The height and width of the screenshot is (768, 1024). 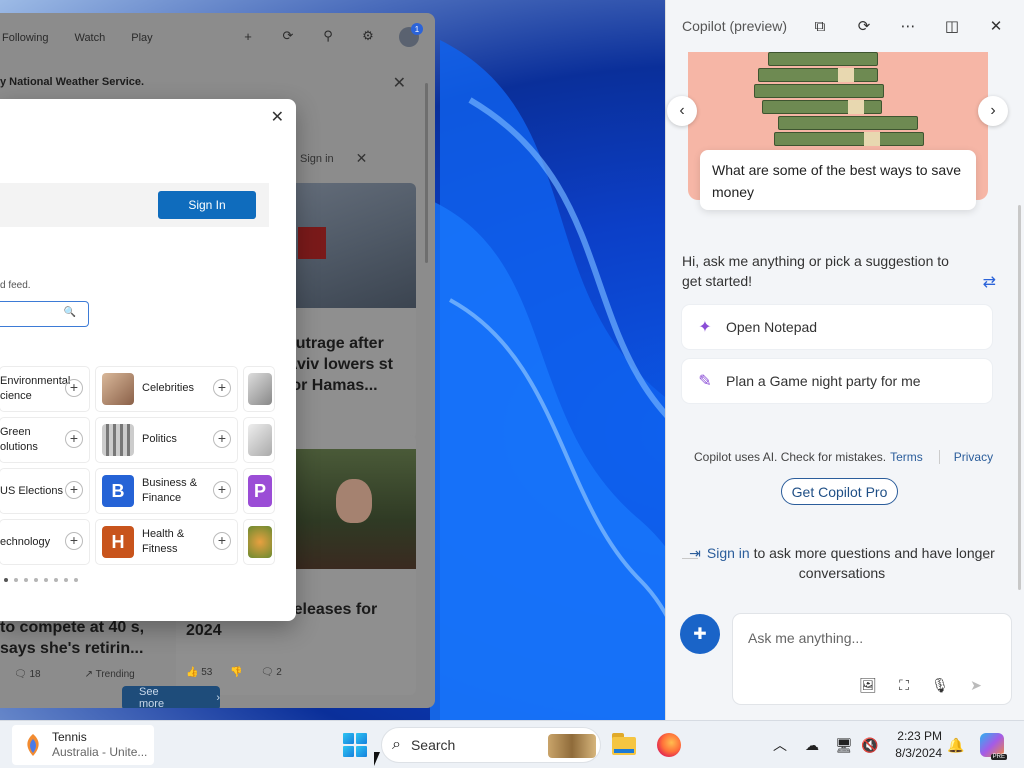 What do you see at coordinates (207, 205) in the screenshot?
I see `sign-in-button: Sign In` at bounding box center [207, 205].